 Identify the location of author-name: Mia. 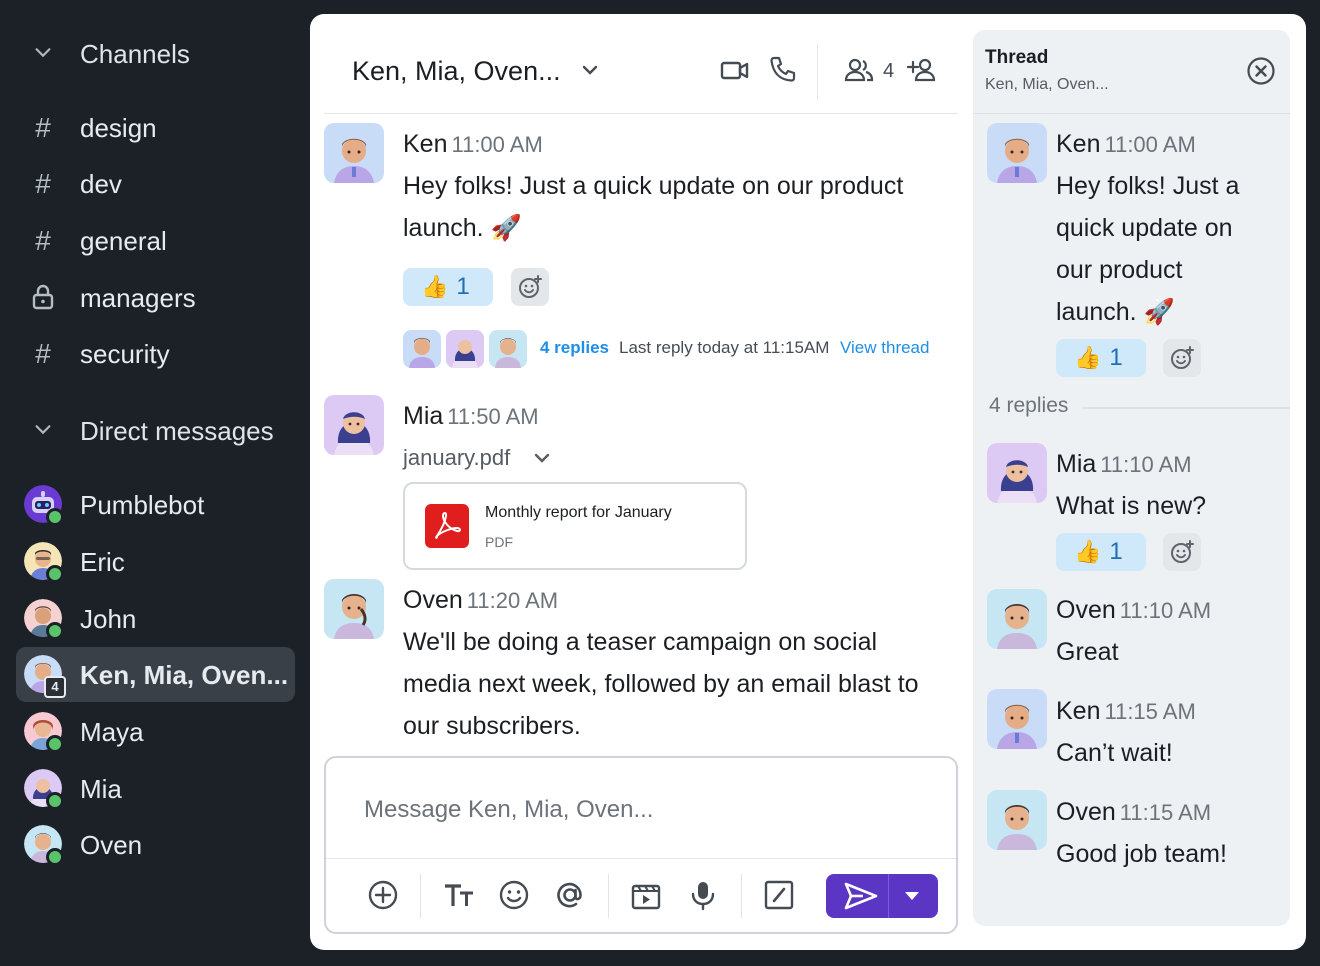
(1076, 464).